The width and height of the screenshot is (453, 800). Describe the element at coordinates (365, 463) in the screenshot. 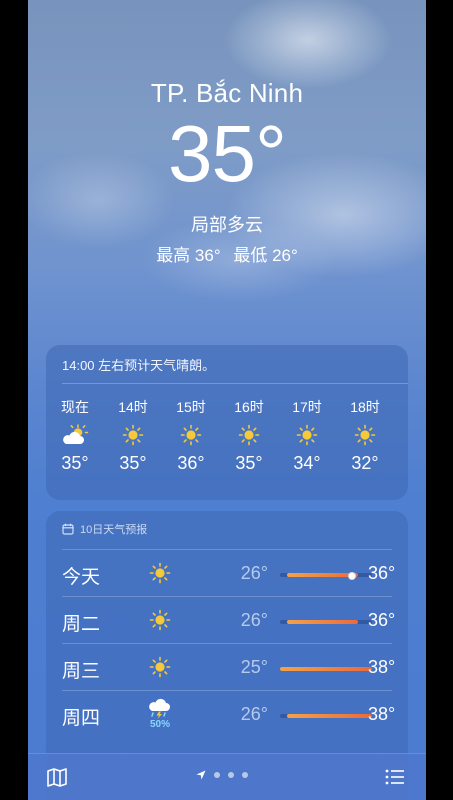

I see `hour-temp: 32°` at that location.